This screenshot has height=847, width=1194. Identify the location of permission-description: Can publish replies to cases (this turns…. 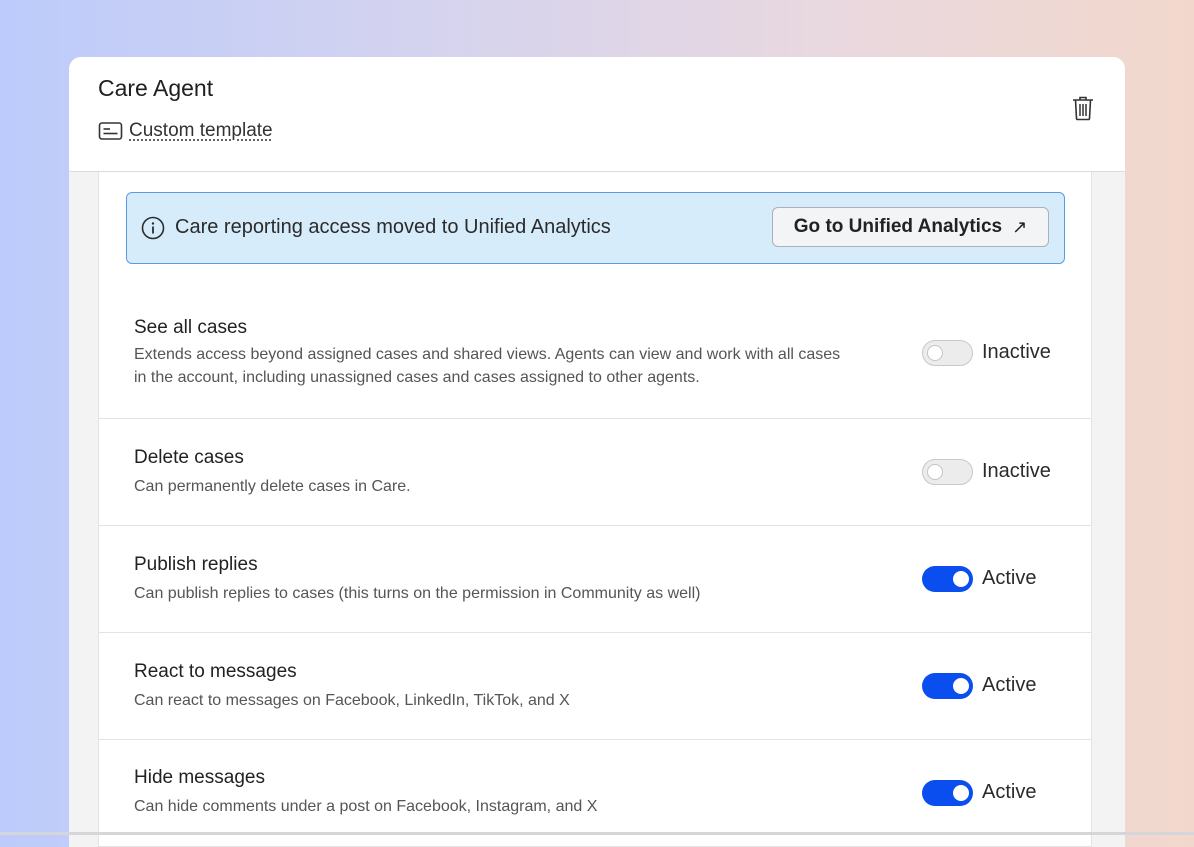
(494, 593).